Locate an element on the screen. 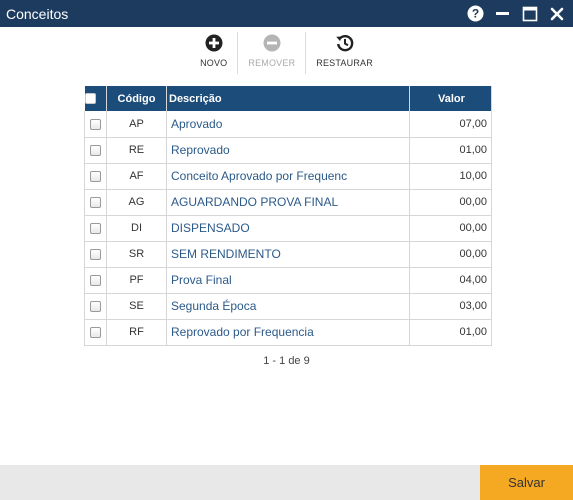  table-row: SR SEM RENDIMENTO 00,00 is located at coordinates (288, 254).